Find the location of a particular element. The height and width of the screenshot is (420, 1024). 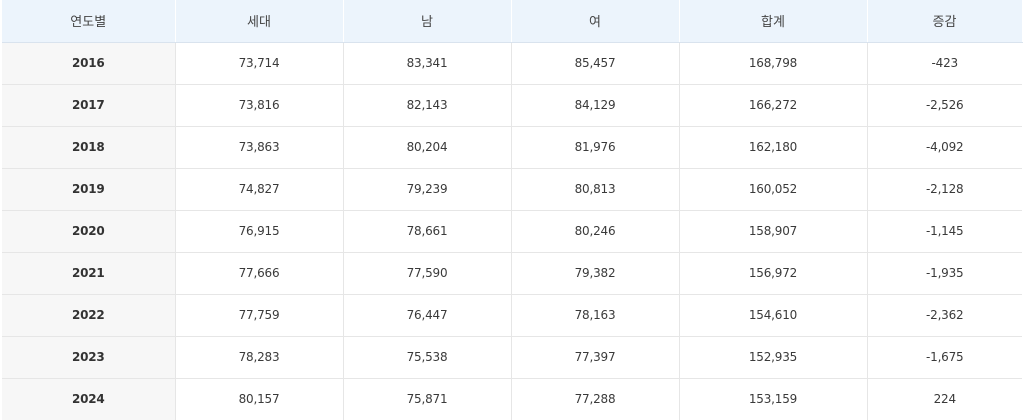

households-cell: 73,714 is located at coordinates (259, 63).